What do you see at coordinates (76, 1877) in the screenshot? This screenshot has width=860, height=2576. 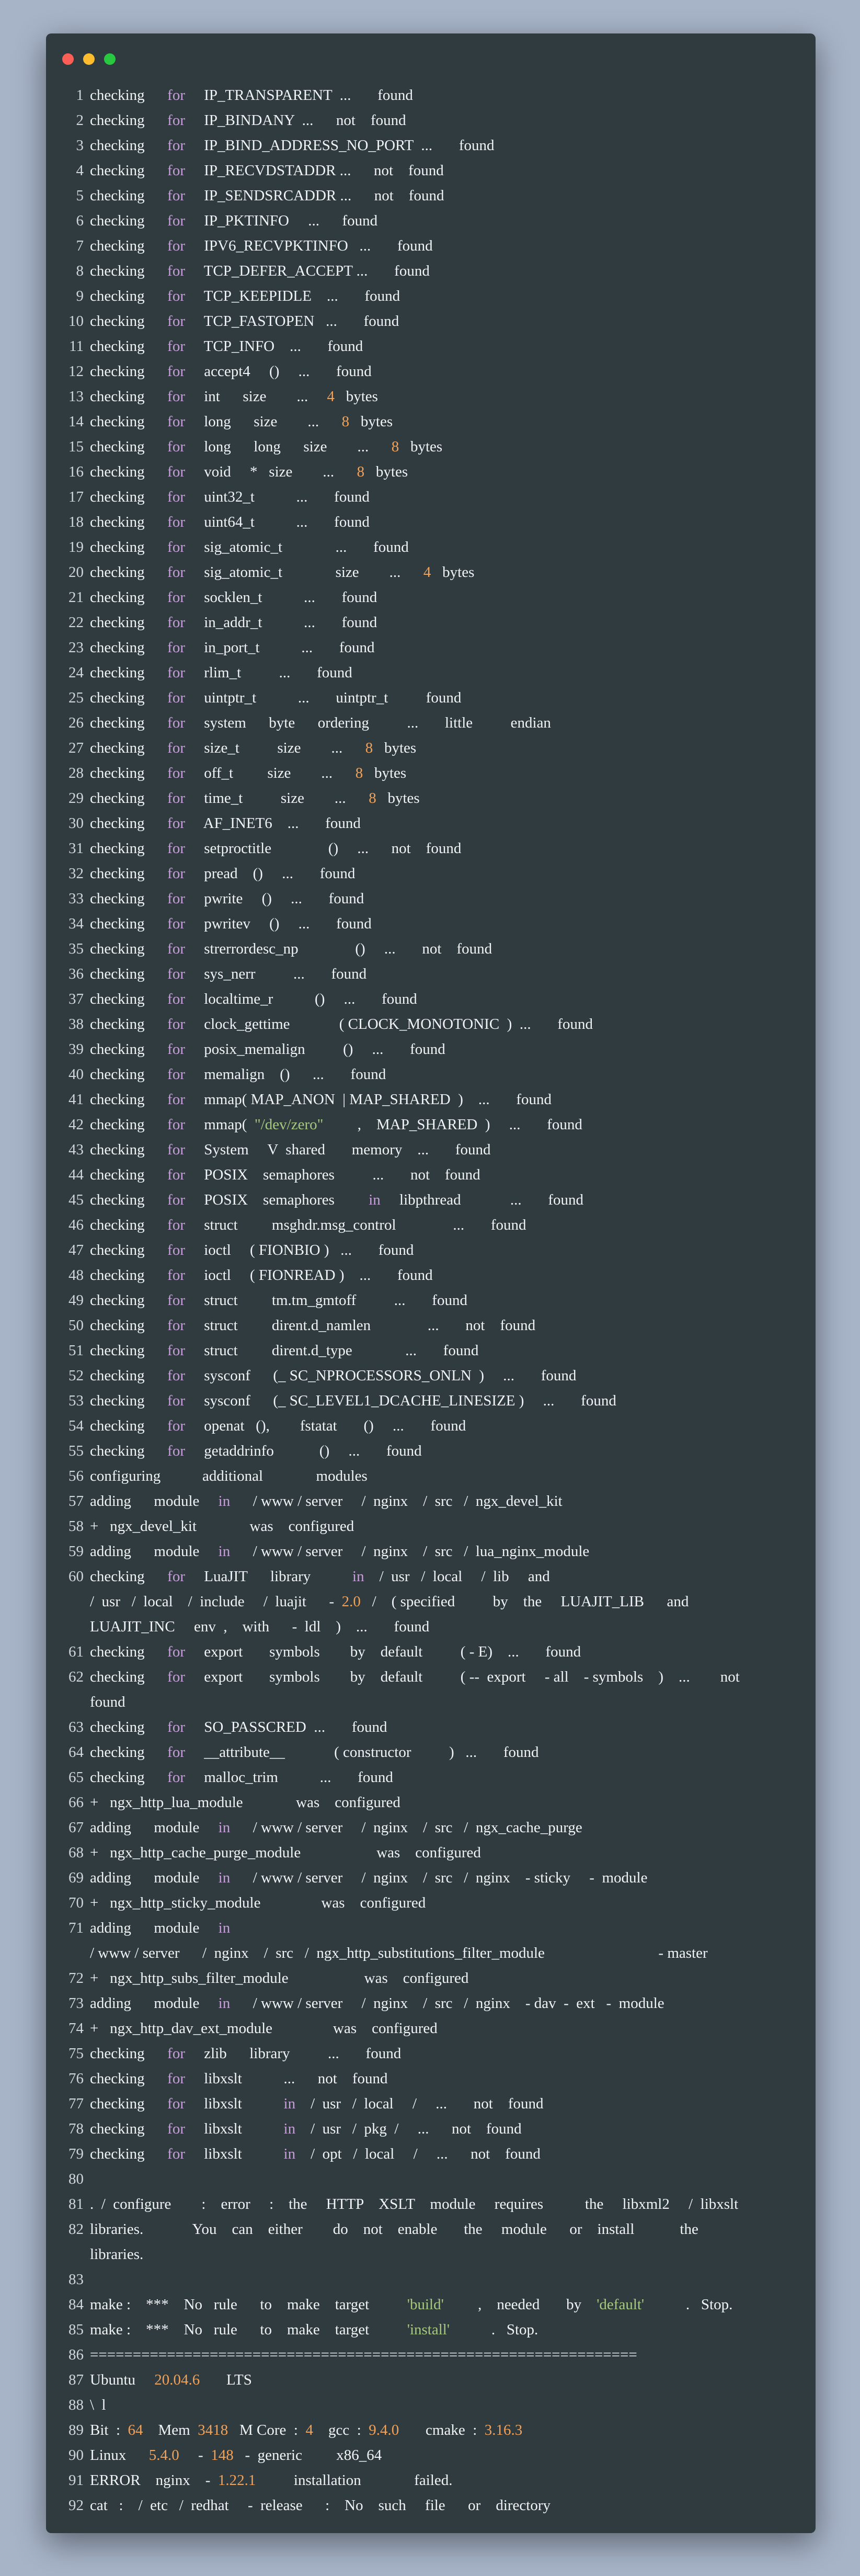 I see `line-number: 69` at bounding box center [76, 1877].